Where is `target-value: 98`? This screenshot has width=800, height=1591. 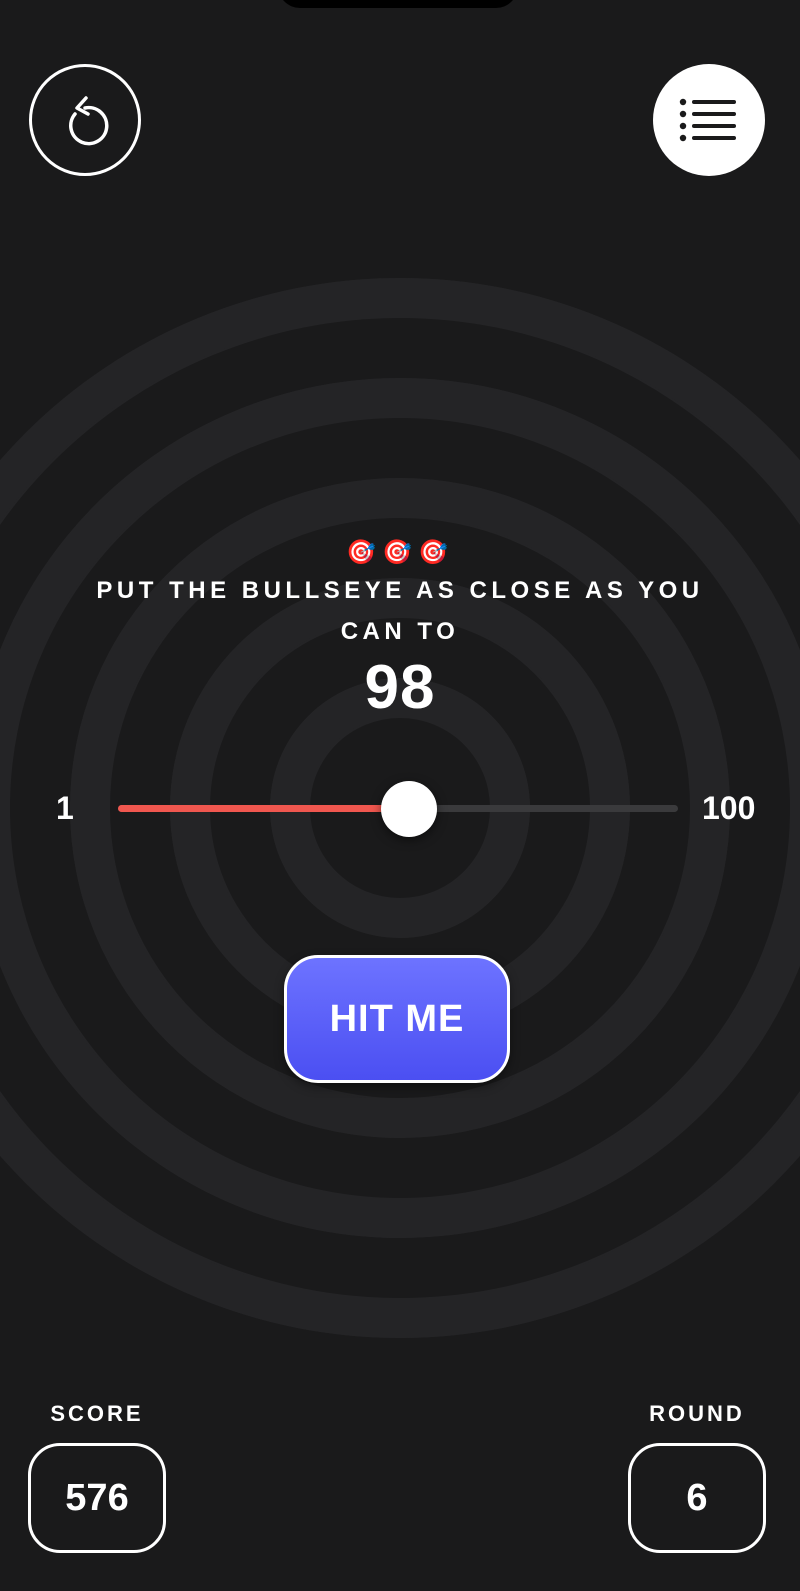
target-value: 98 is located at coordinates (400, 687).